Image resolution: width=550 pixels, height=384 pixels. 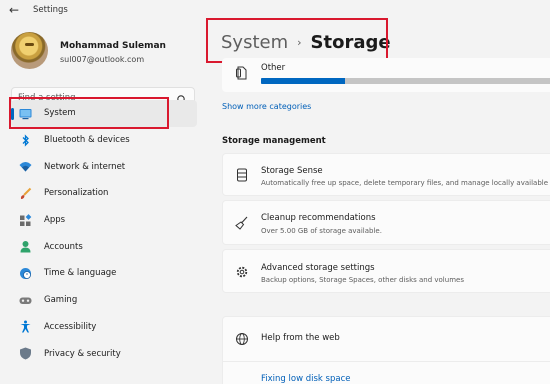 I want to click on category-label: Other, so click(x=273, y=68).